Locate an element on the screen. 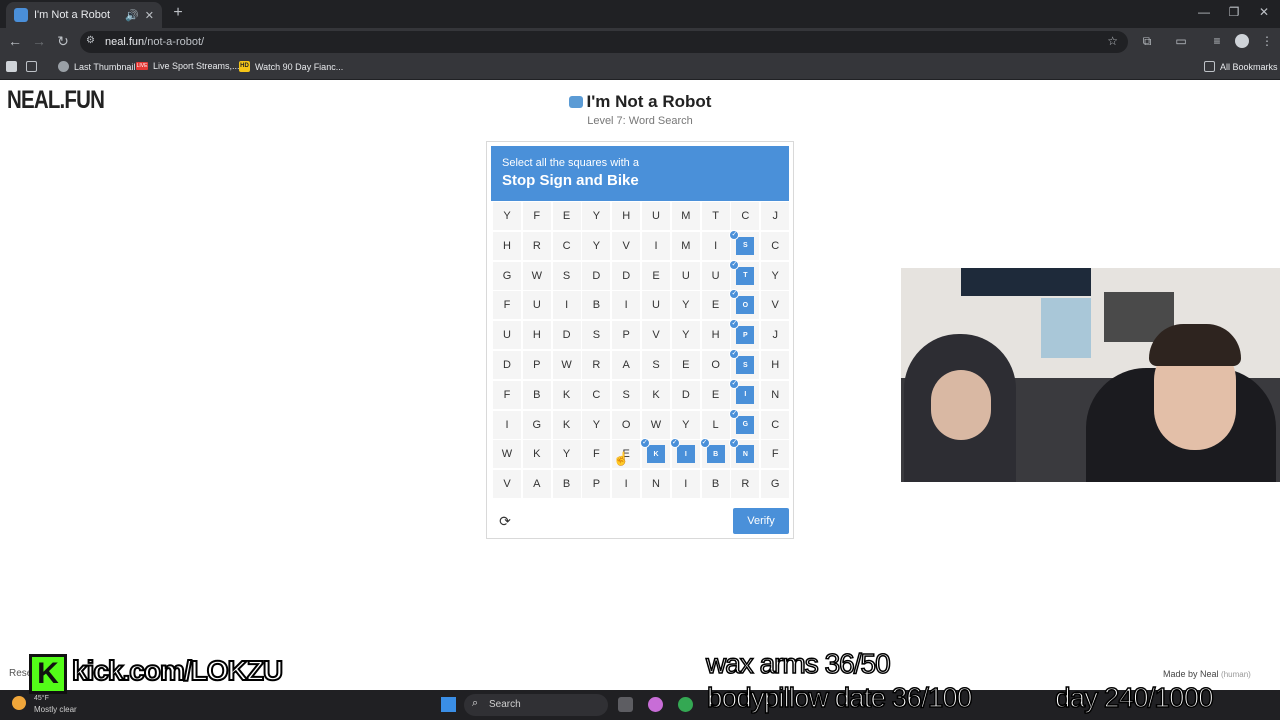 Image resolution: width=1280 pixels, height=720 pixels. speaker-icon: 🔊 is located at coordinates (132, 15).